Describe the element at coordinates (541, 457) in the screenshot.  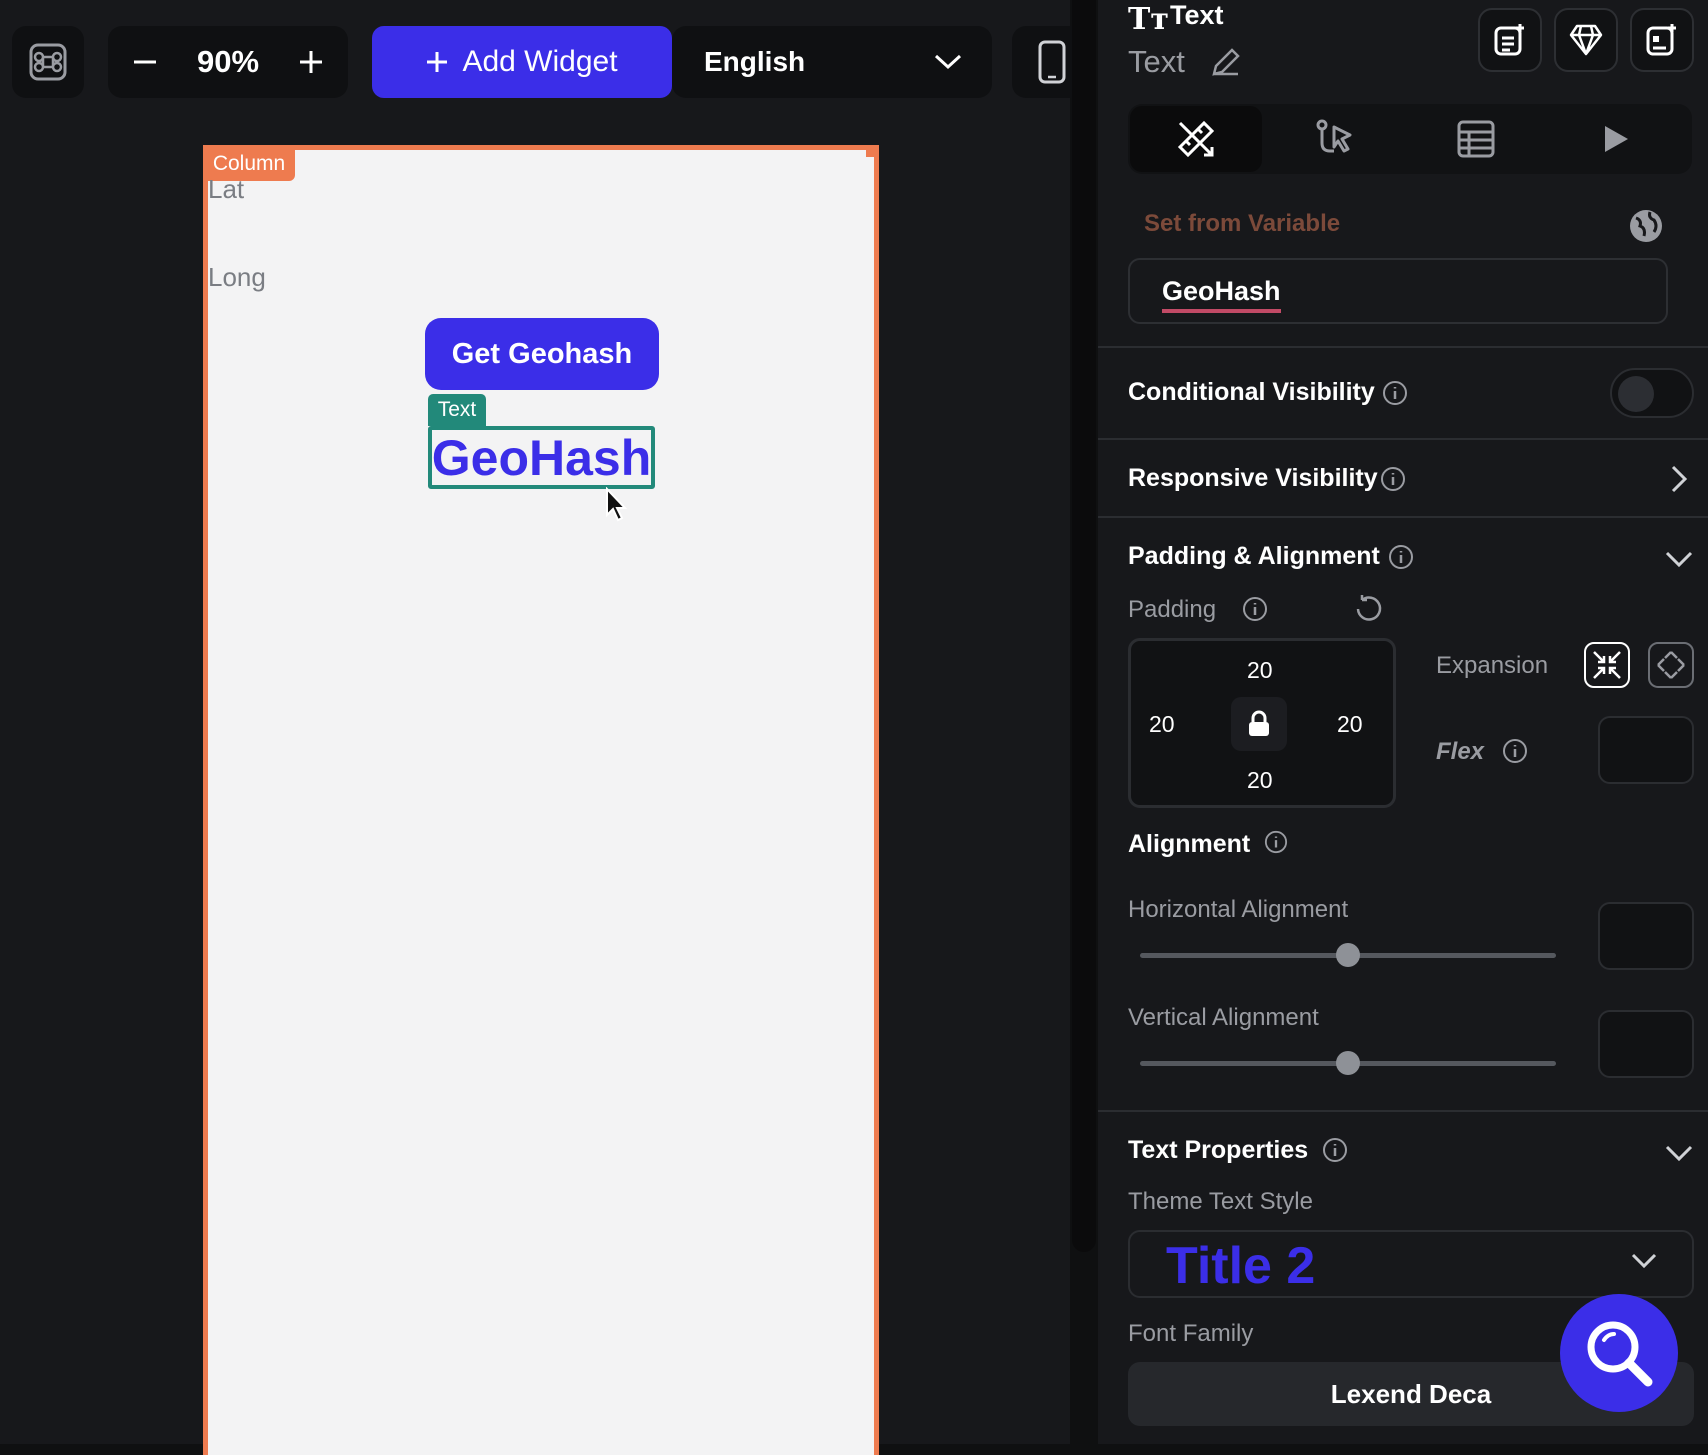
I see `geohash-text-widget: GeoHash` at that location.